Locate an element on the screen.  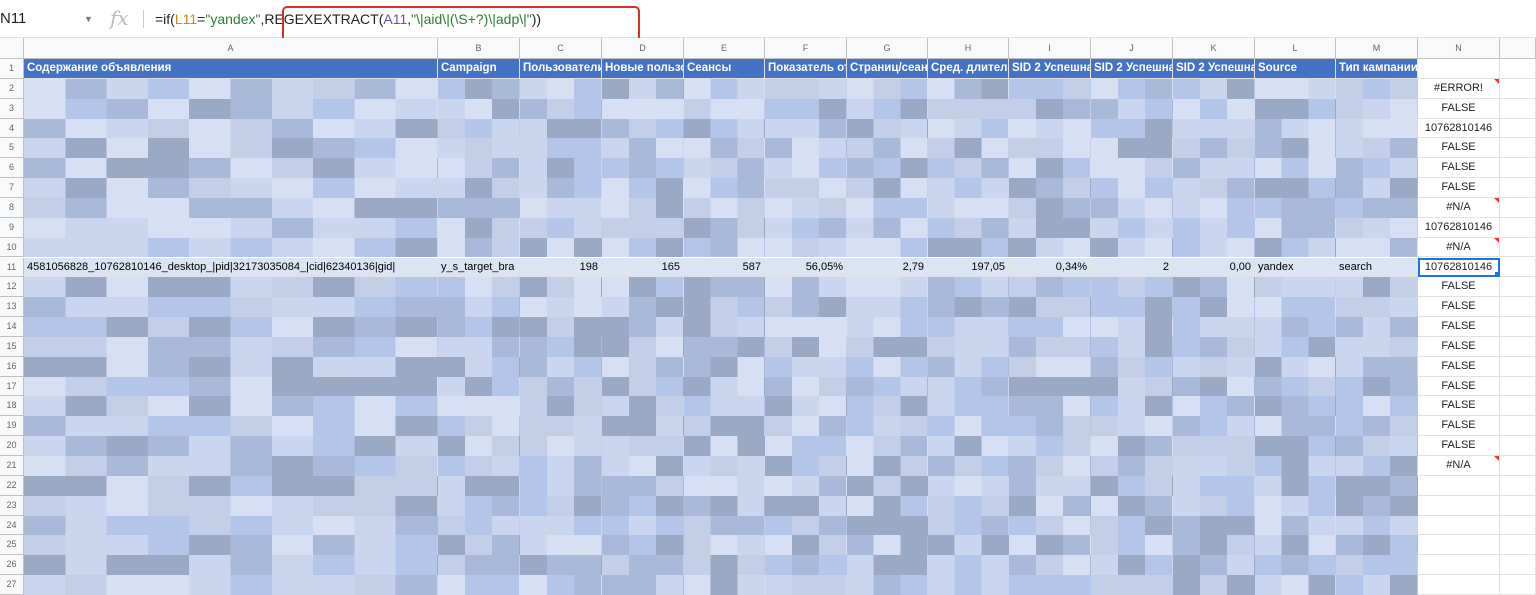
row-header: 6 is located at coordinates (12, 168).